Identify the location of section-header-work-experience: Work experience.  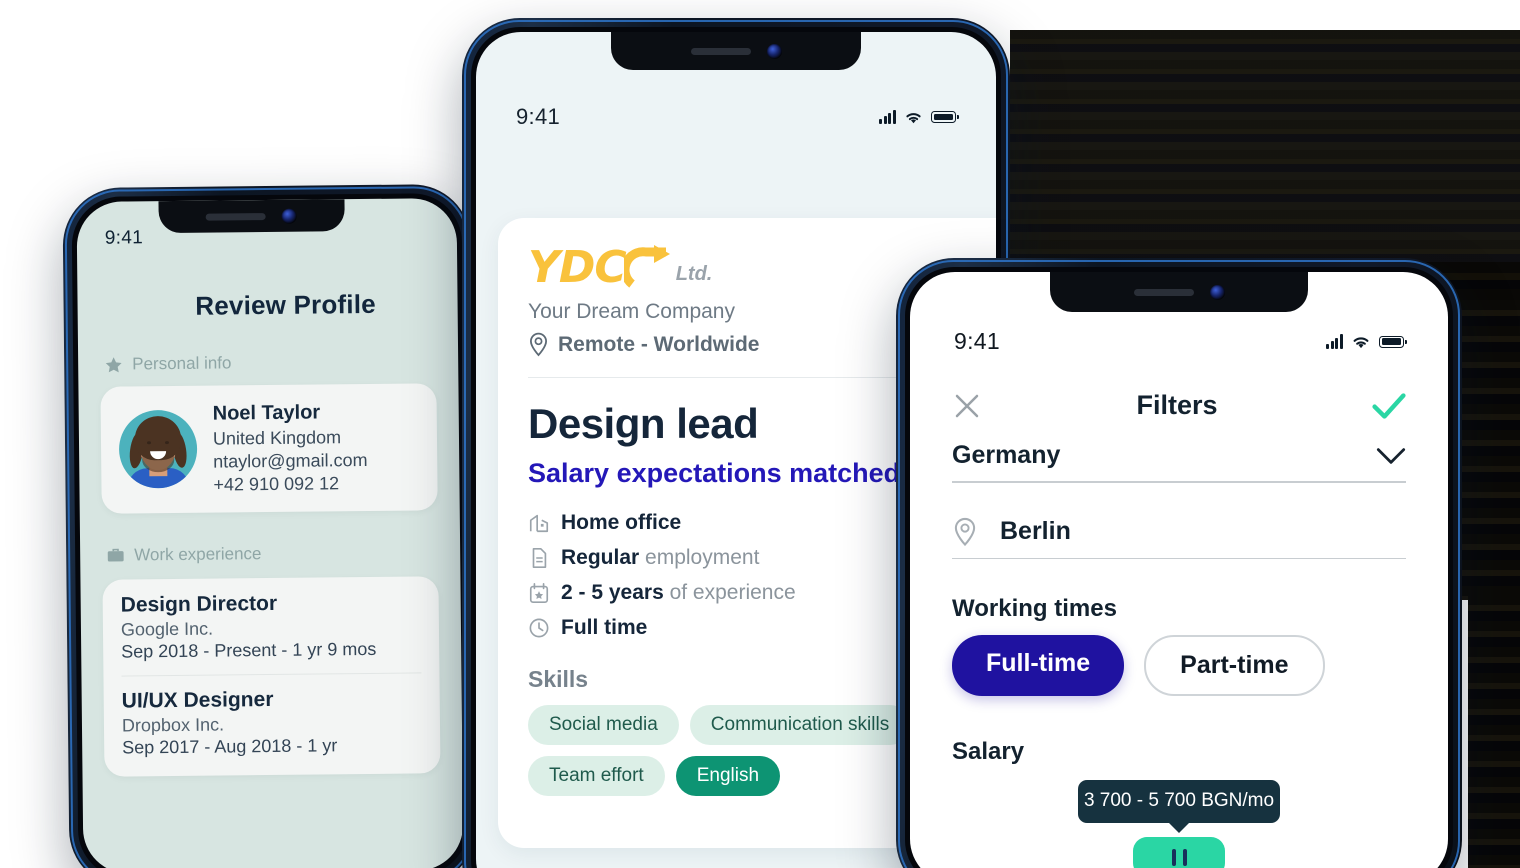
(272, 553).